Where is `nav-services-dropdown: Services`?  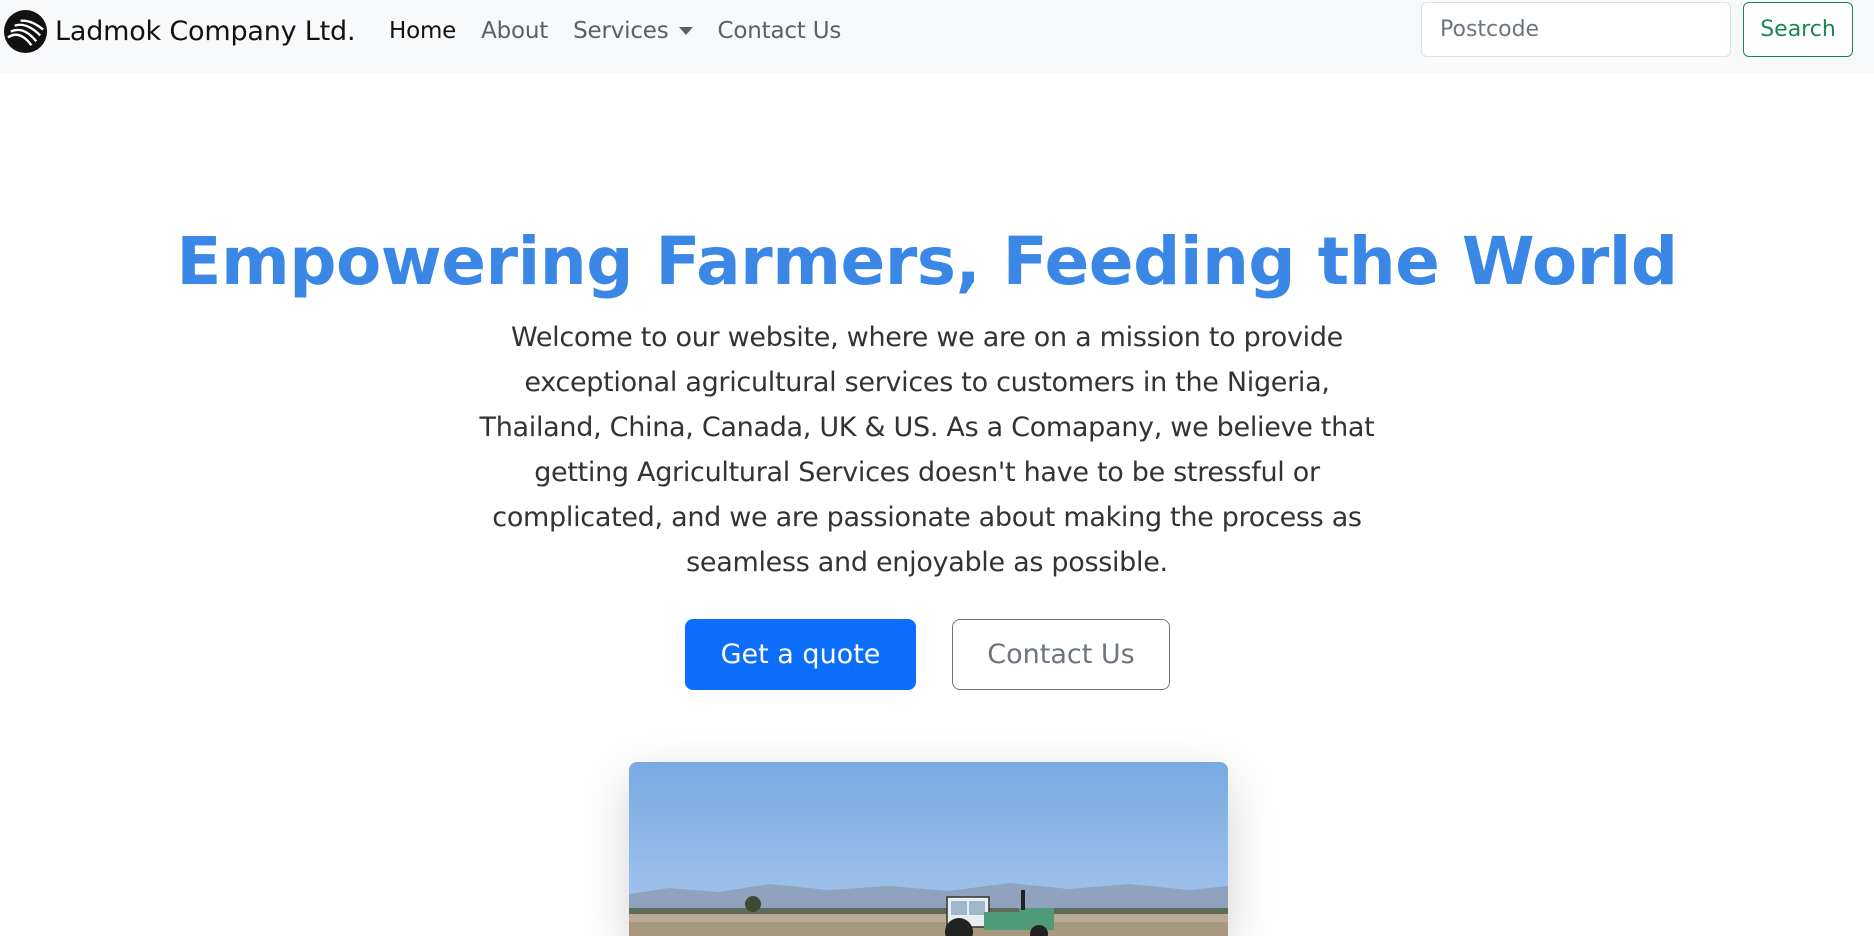 nav-services-dropdown: Services is located at coordinates (633, 31).